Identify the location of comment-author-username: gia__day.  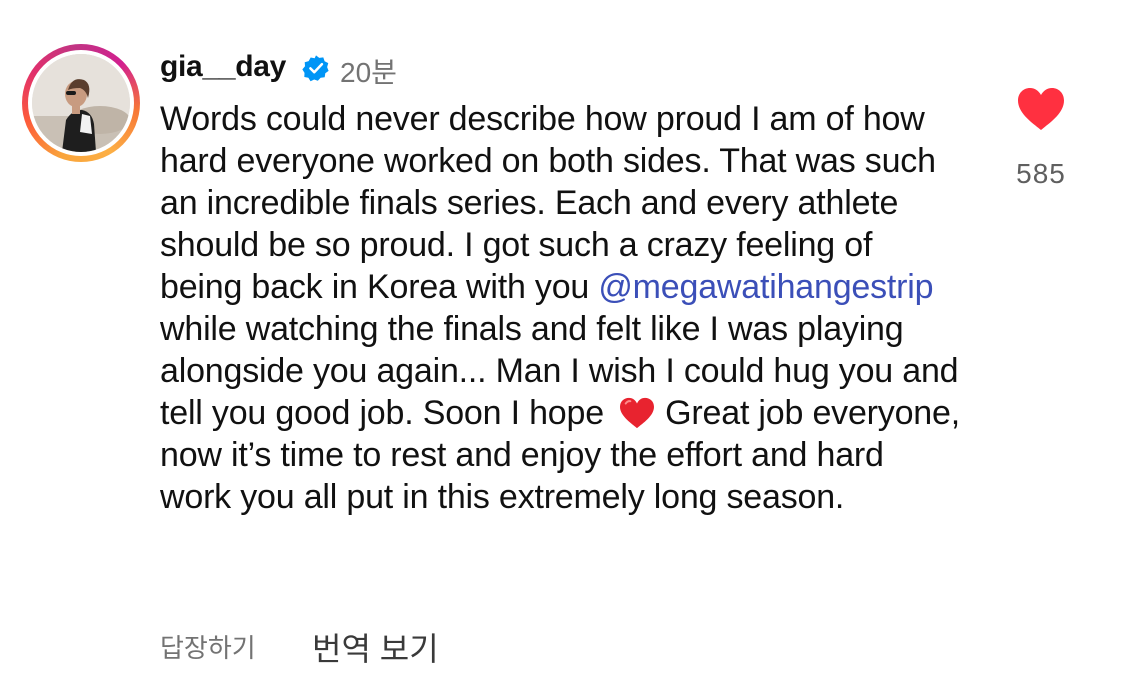
(223, 67).